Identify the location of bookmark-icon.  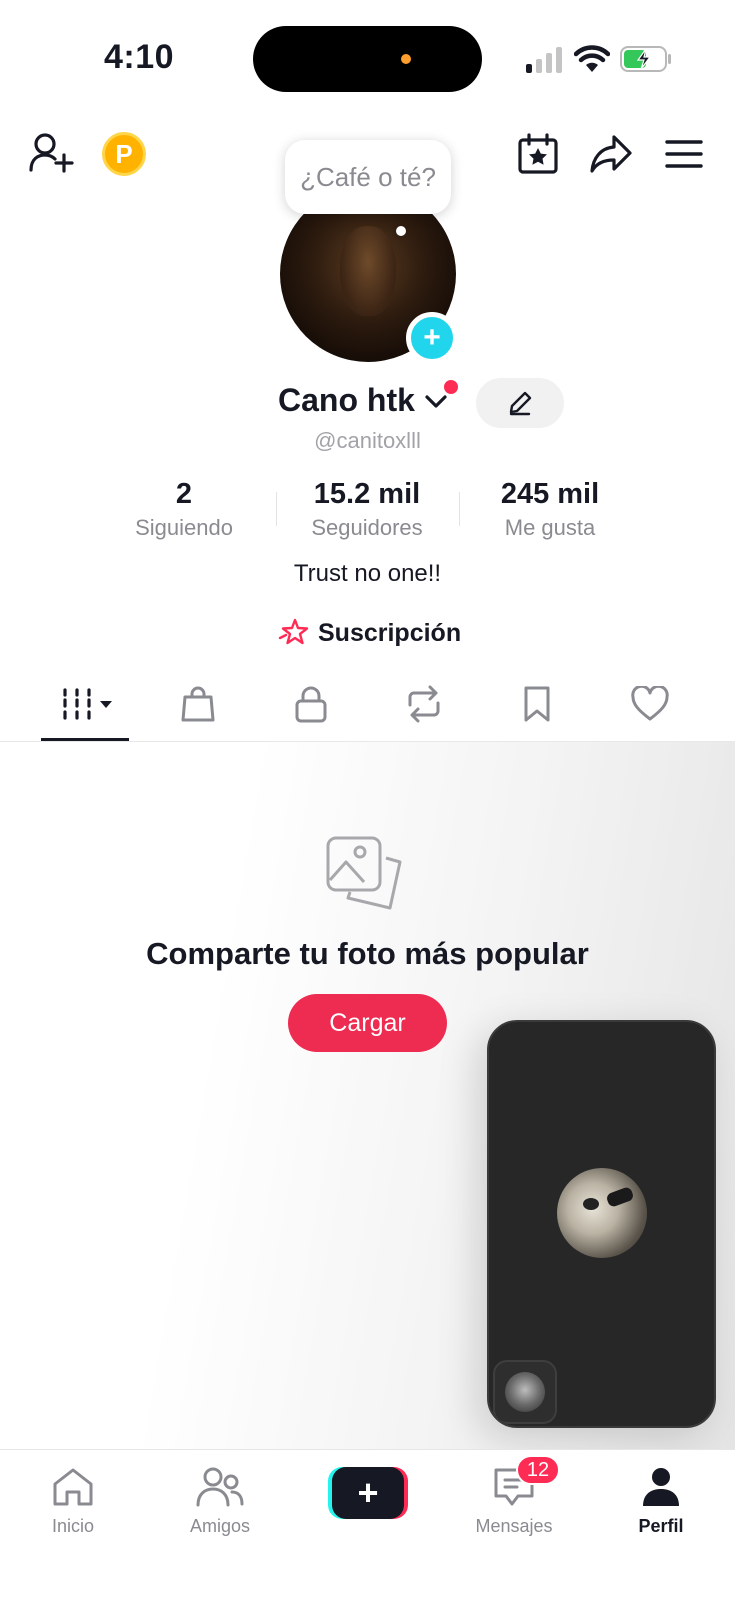
(537, 704).